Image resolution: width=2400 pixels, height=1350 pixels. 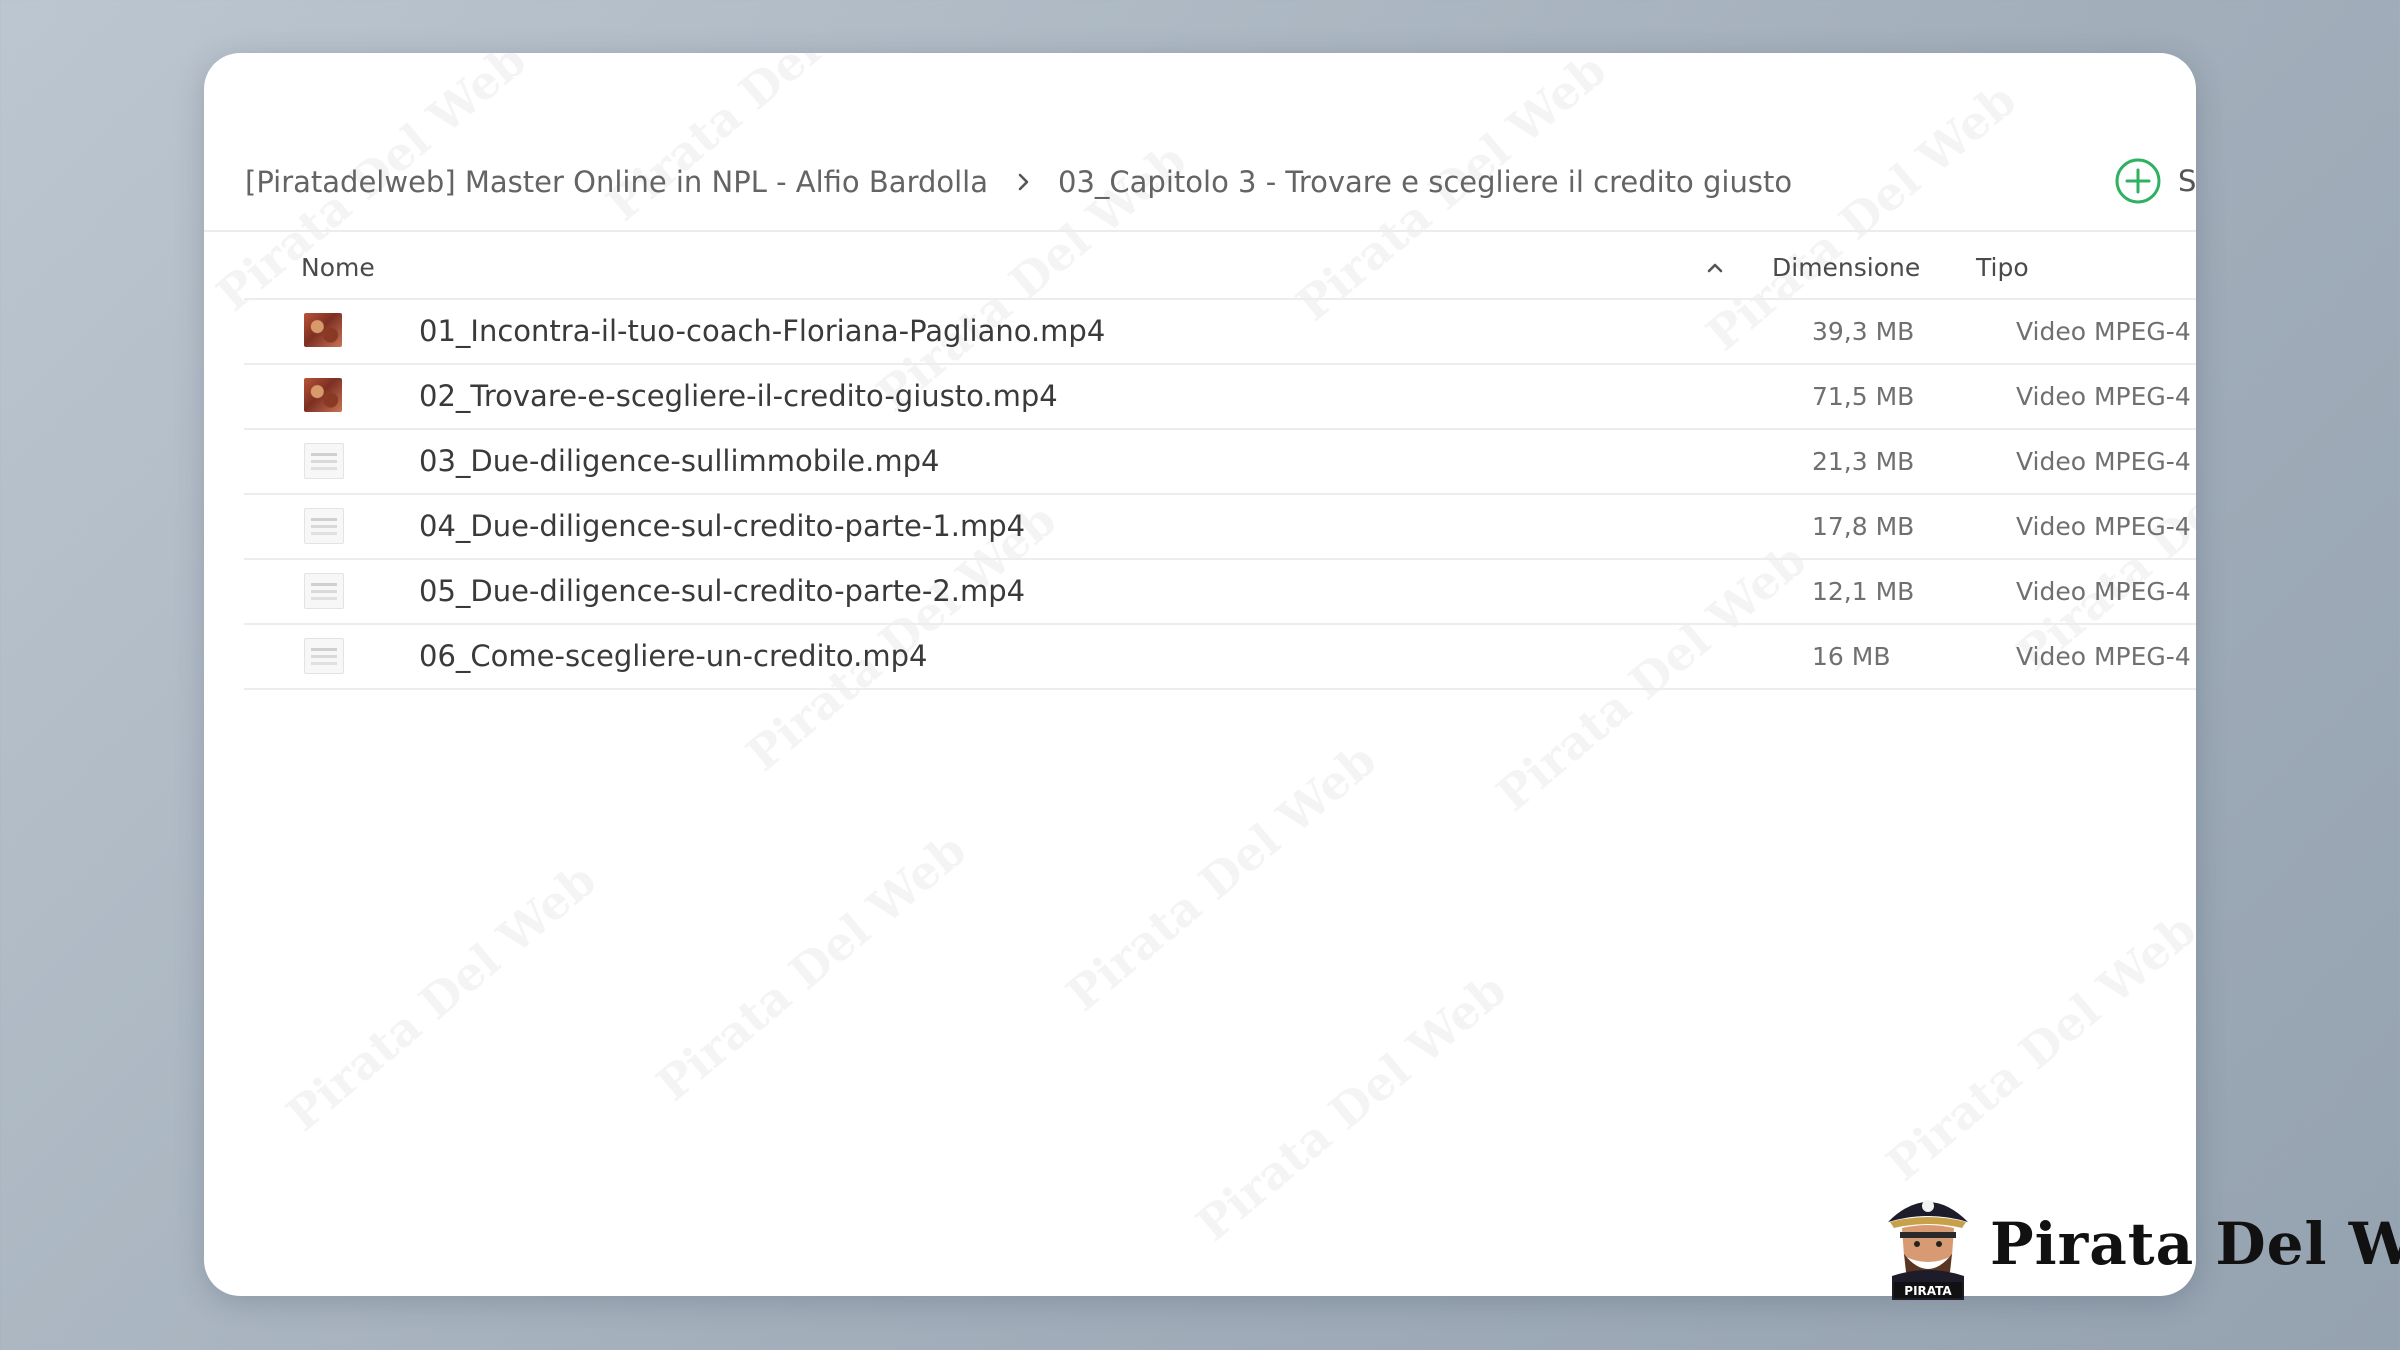 What do you see at coordinates (1863, 396) in the screenshot?
I see `file-size: 71,5 MB` at bounding box center [1863, 396].